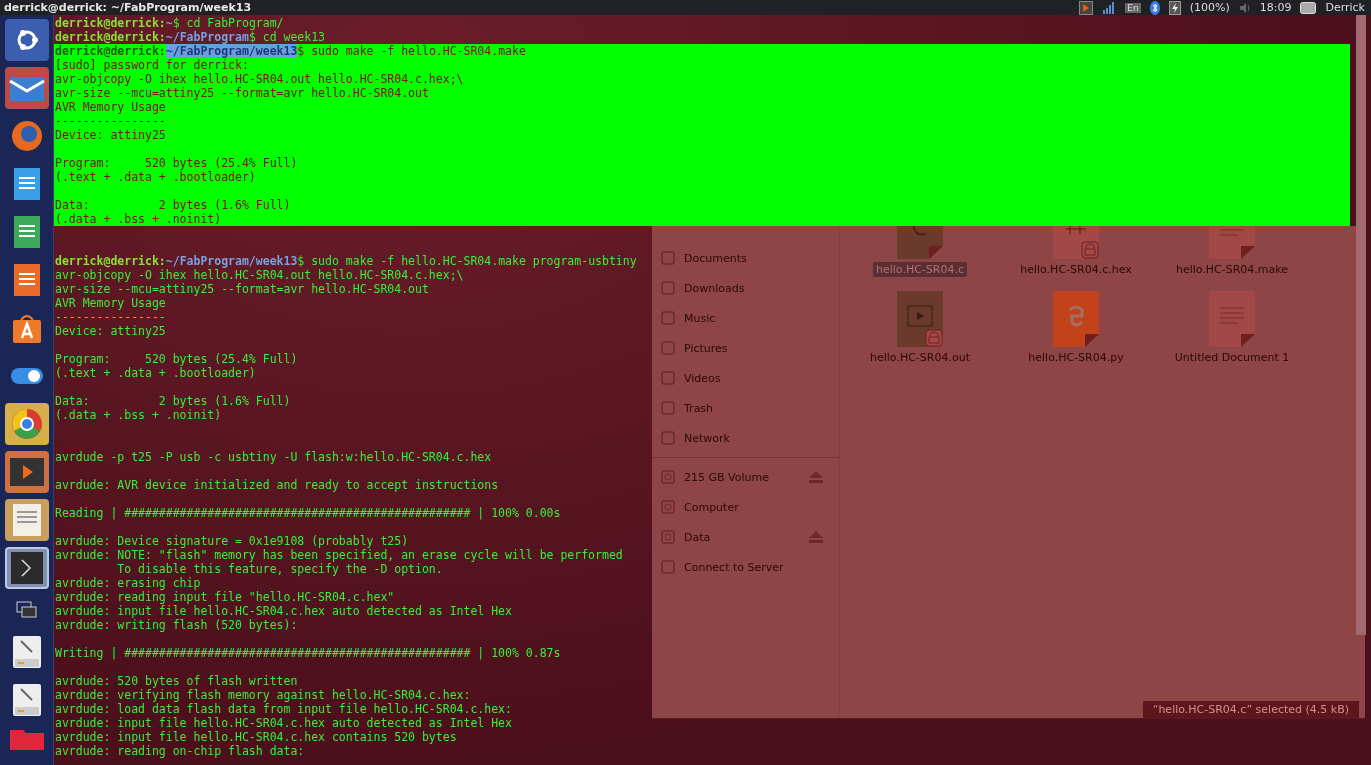 The image size is (1371, 765). I want to click on battery-icon, so click(1174, 7).